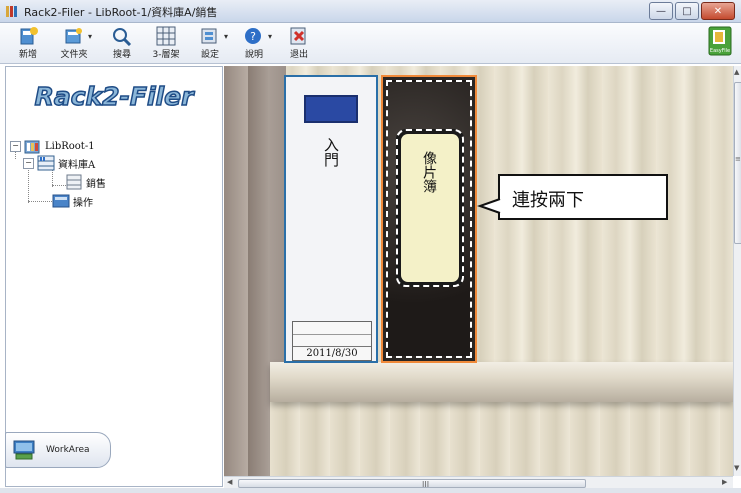  What do you see at coordinates (331, 109) in the screenshot?
I see `binder-tab` at bounding box center [331, 109].